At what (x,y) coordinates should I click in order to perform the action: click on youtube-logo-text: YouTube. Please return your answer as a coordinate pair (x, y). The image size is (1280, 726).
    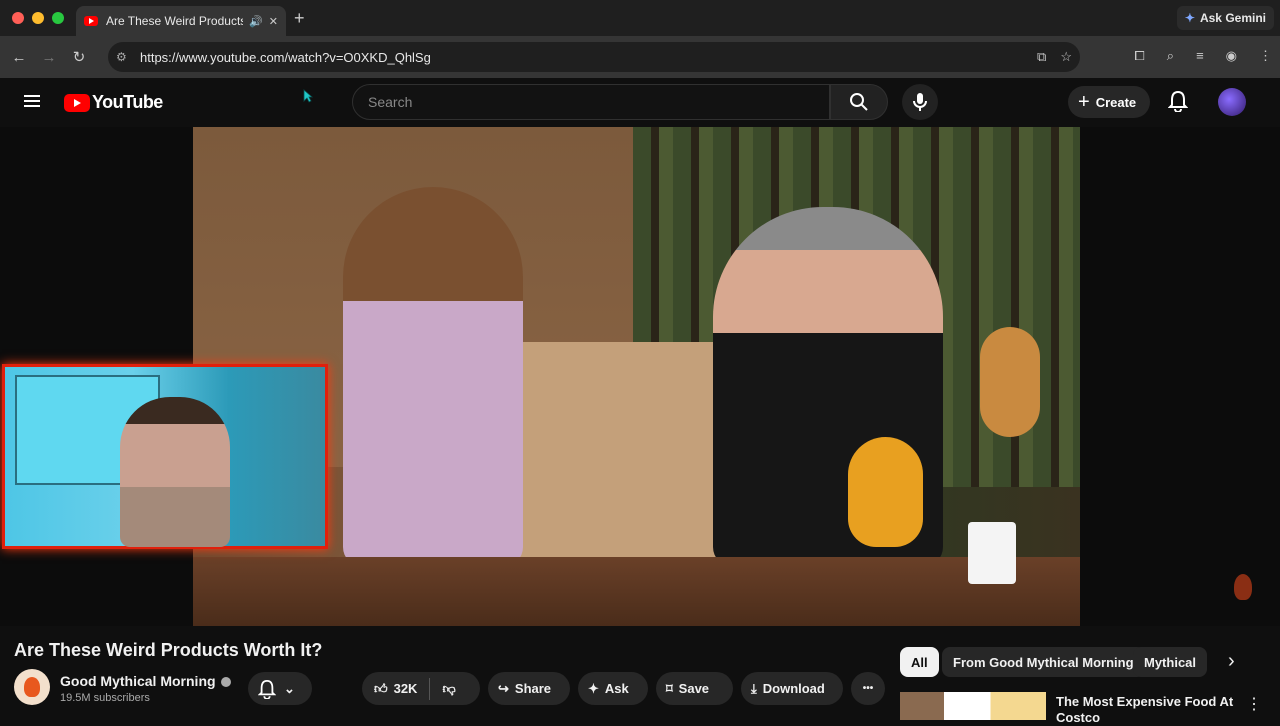
    Looking at the image, I should click on (127, 102).